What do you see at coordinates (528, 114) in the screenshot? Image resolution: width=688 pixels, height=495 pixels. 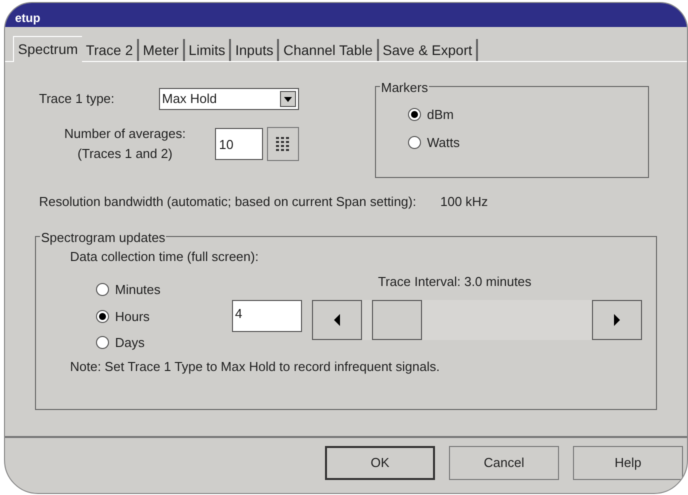 I see `radio-option: dBm` at bounding box center [528, 114].